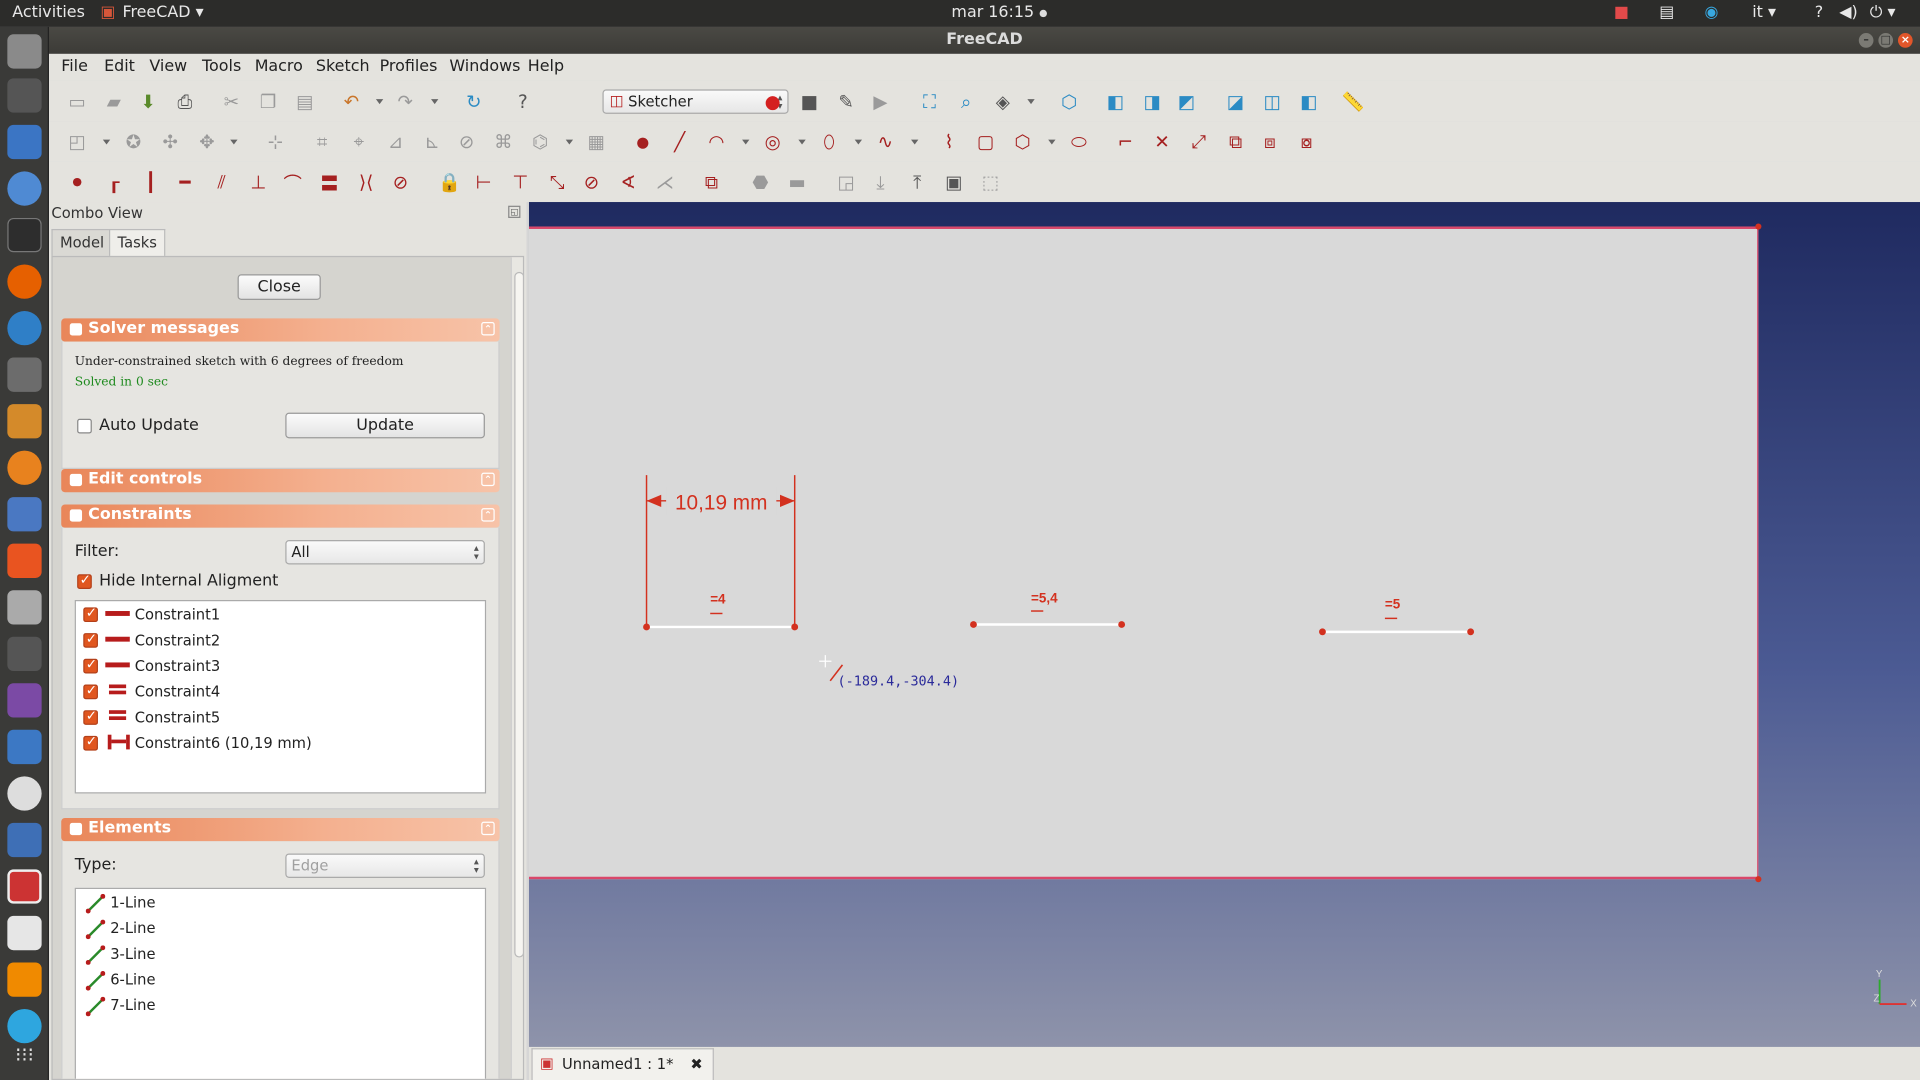 This screenshot has height=1080, width=1920. What do you see at coordinates (1883, 13) in the screenshot?
I see `power-icon: ⏻ ▾` at bounding box center [1883, 13].